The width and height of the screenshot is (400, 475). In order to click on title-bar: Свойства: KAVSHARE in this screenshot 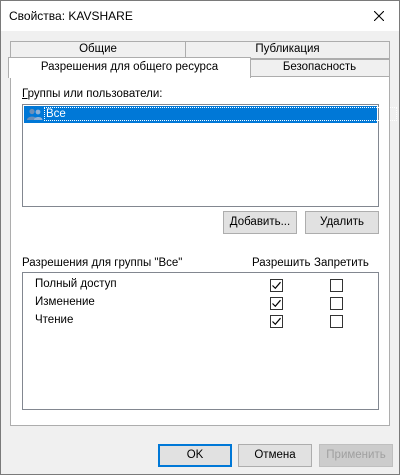, I will do `click(200, 16)`.